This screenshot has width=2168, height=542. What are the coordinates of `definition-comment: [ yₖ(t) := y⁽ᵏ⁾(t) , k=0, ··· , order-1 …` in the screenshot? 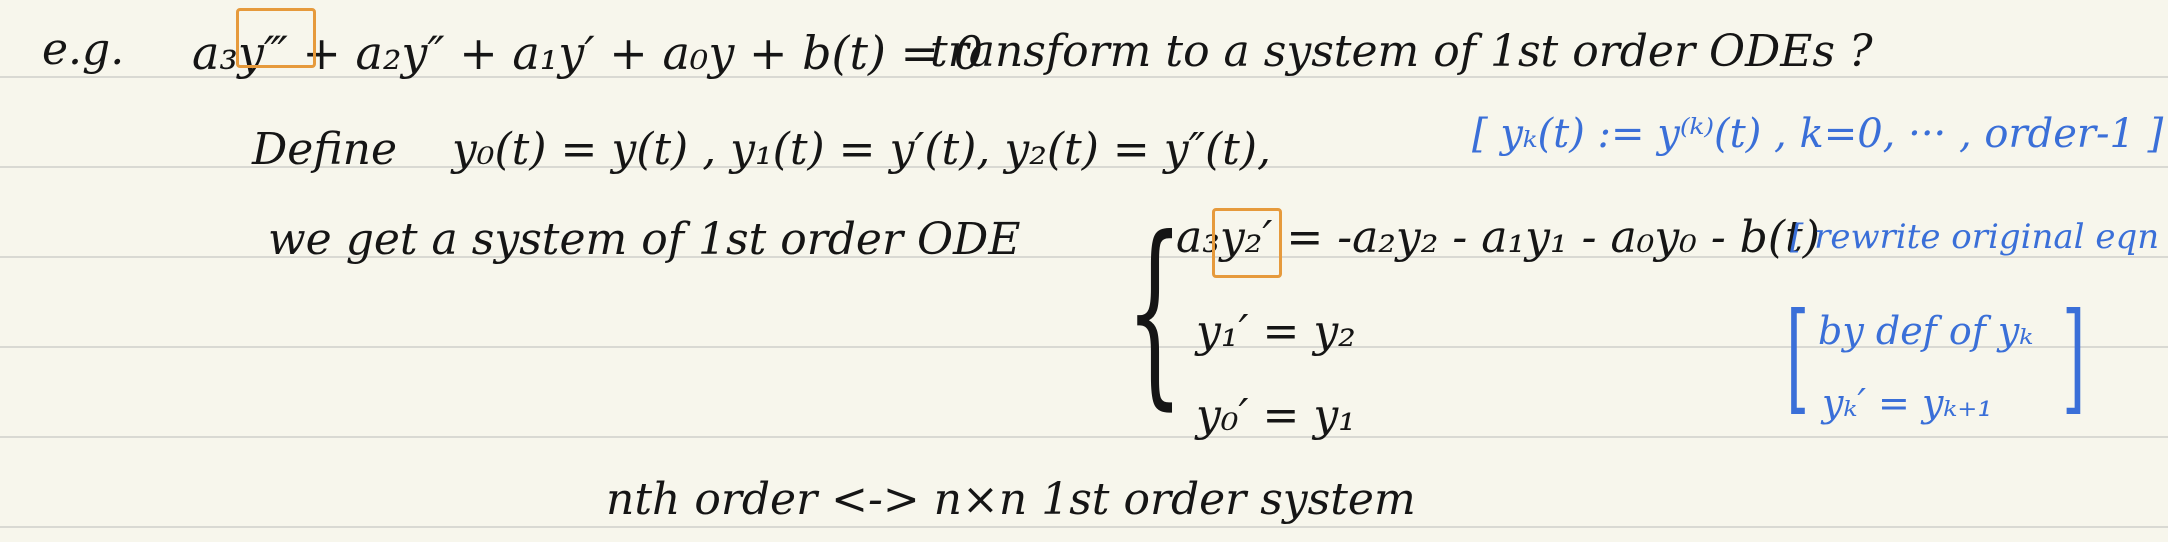 It's located at (1818, 134).